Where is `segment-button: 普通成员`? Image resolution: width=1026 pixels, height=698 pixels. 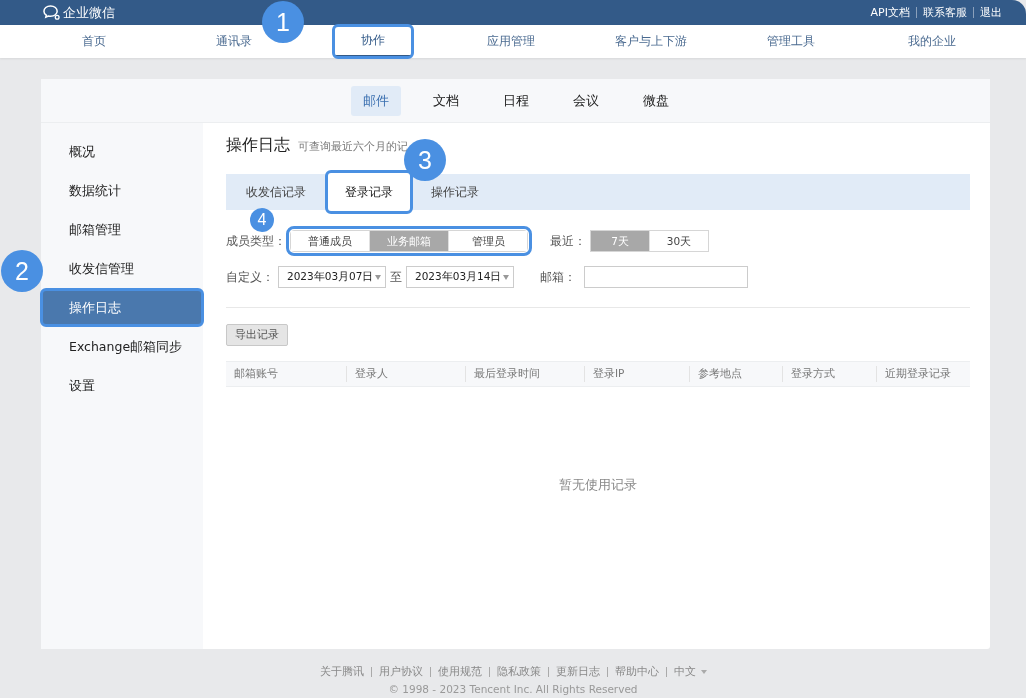 segment-button: 普通成员 is located at coordinates (330, 241).